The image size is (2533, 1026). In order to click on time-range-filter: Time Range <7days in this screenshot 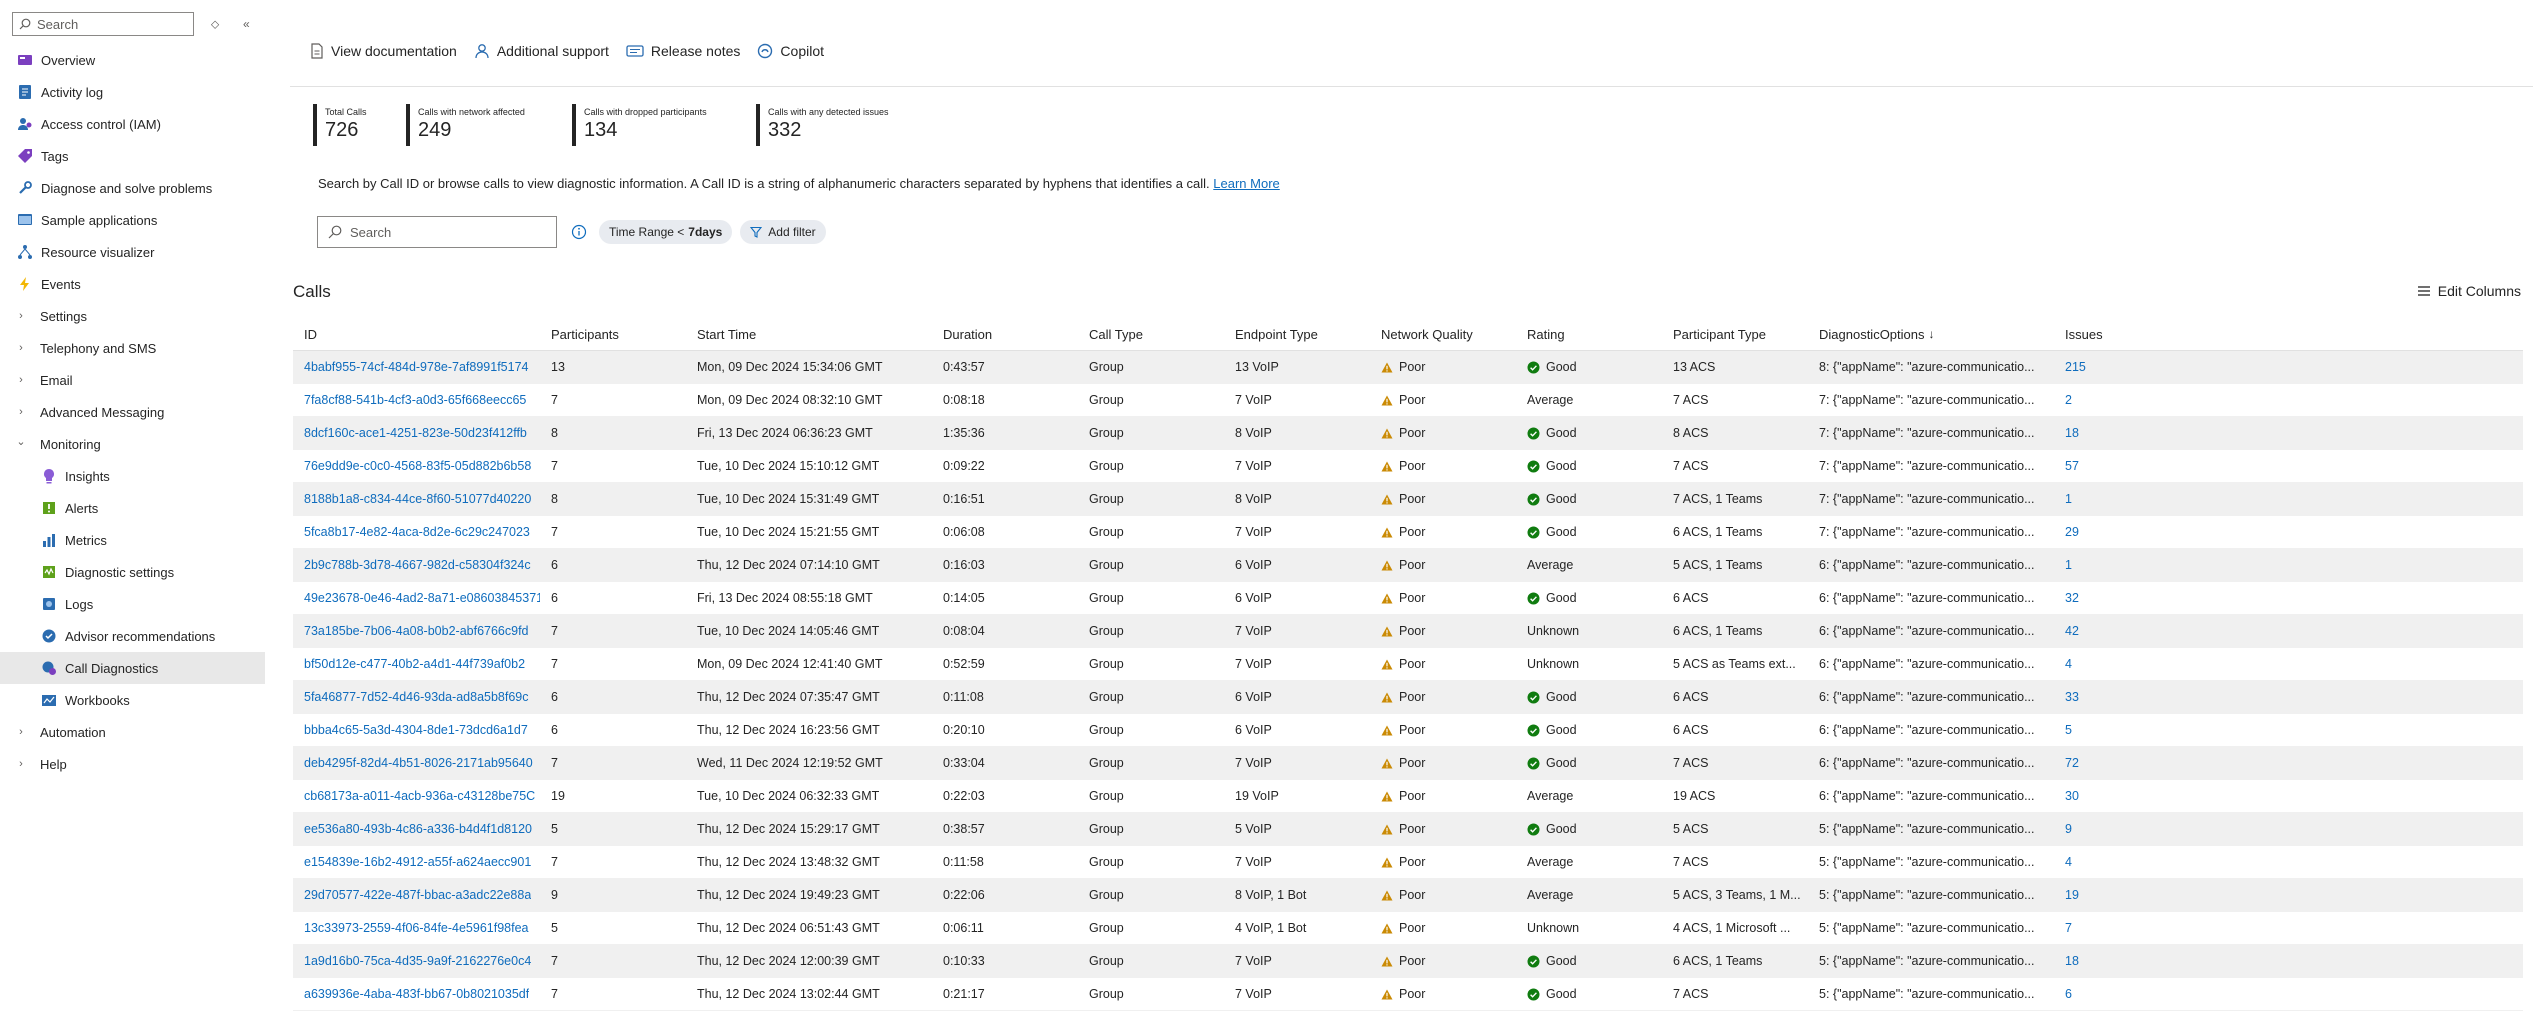, I will do `click(666, 232)`.